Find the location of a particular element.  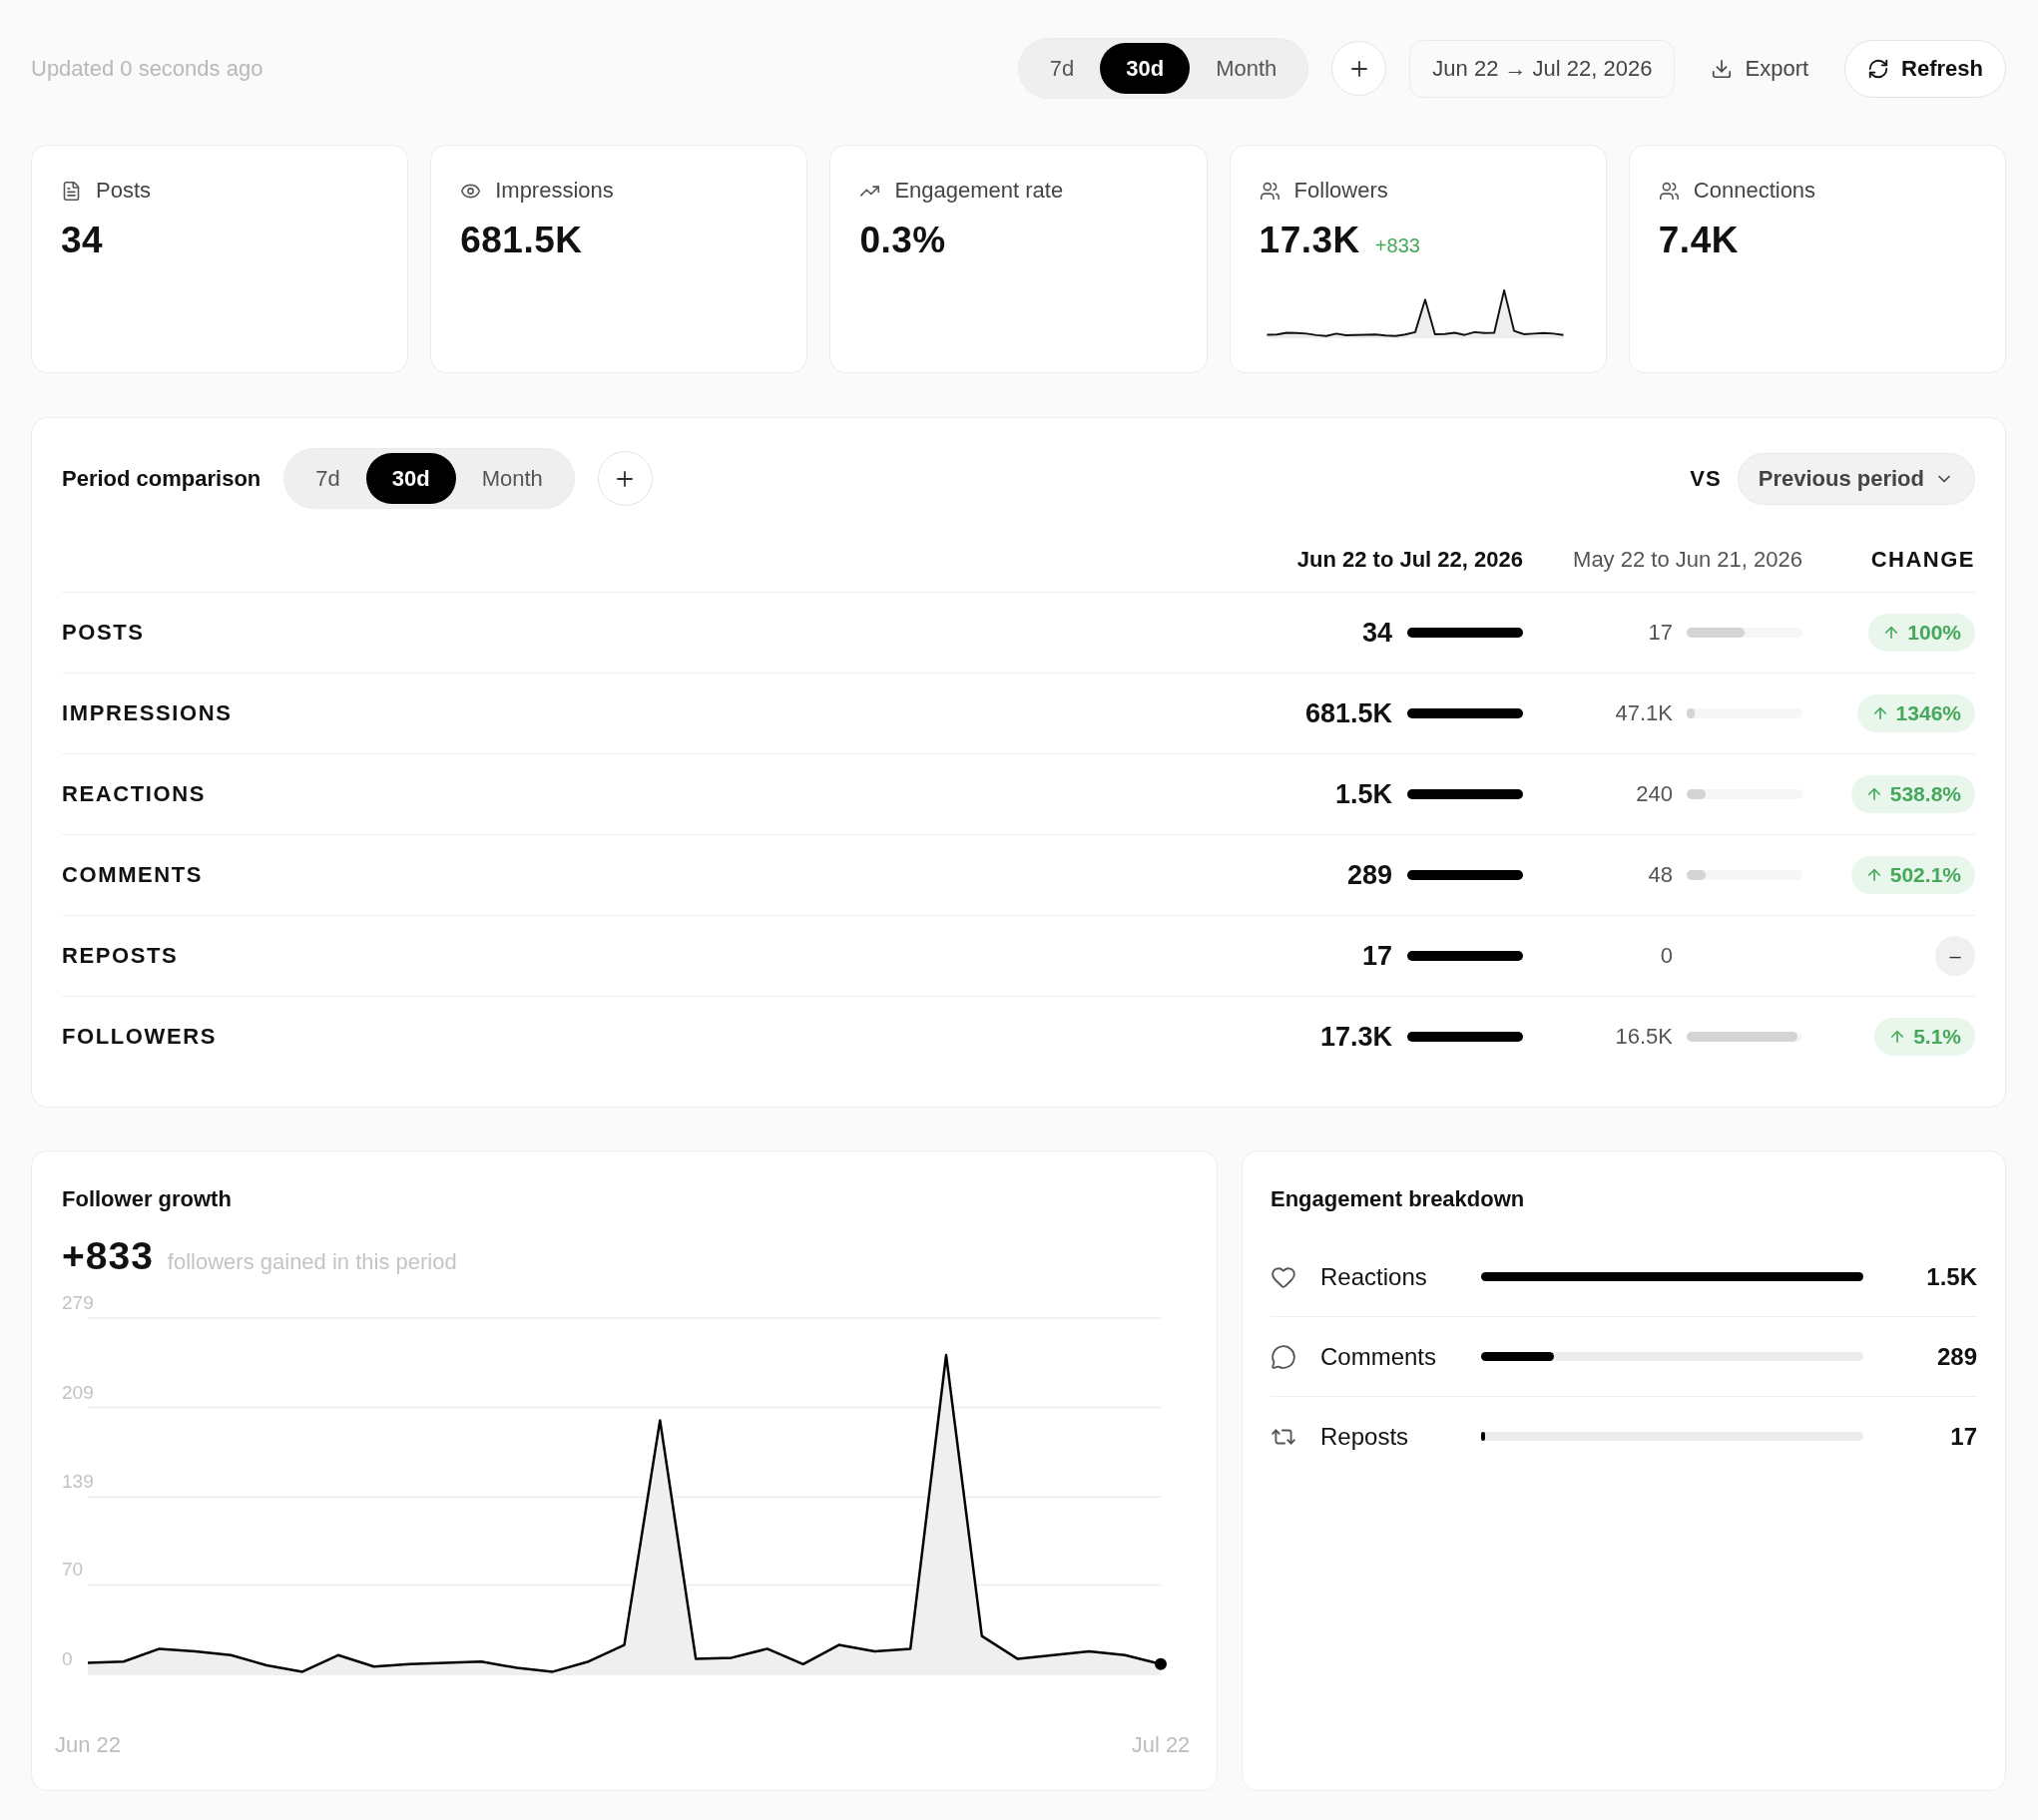

document-icon is located at coordinates (72, 191).